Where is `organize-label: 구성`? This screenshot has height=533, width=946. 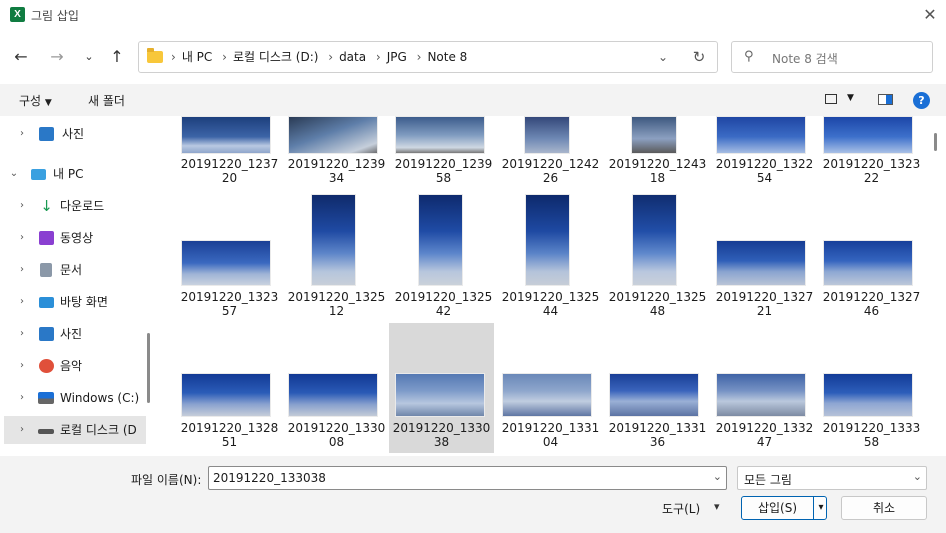
organize-label: 구성 is located at coordinates (30, 101).